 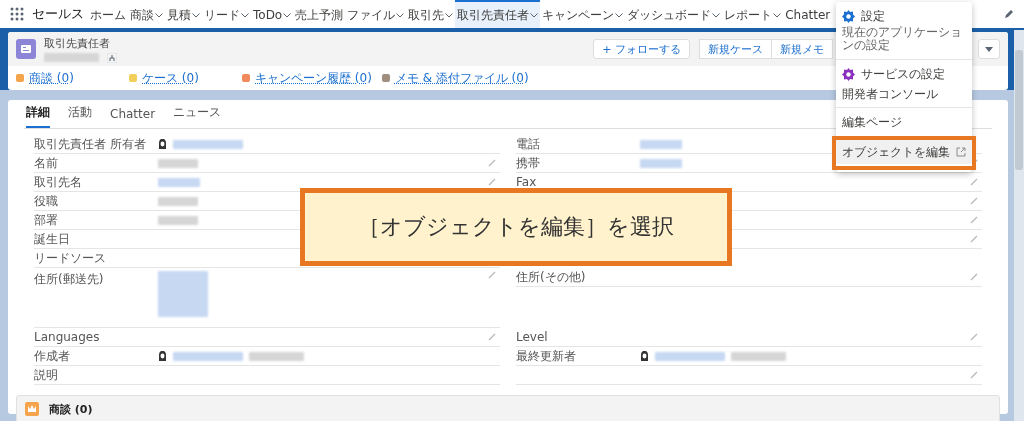 What do you see at coordinates (183, 14) in the screenshot?
I see `nav-tab: 見積` at bounding box center [183, 14].